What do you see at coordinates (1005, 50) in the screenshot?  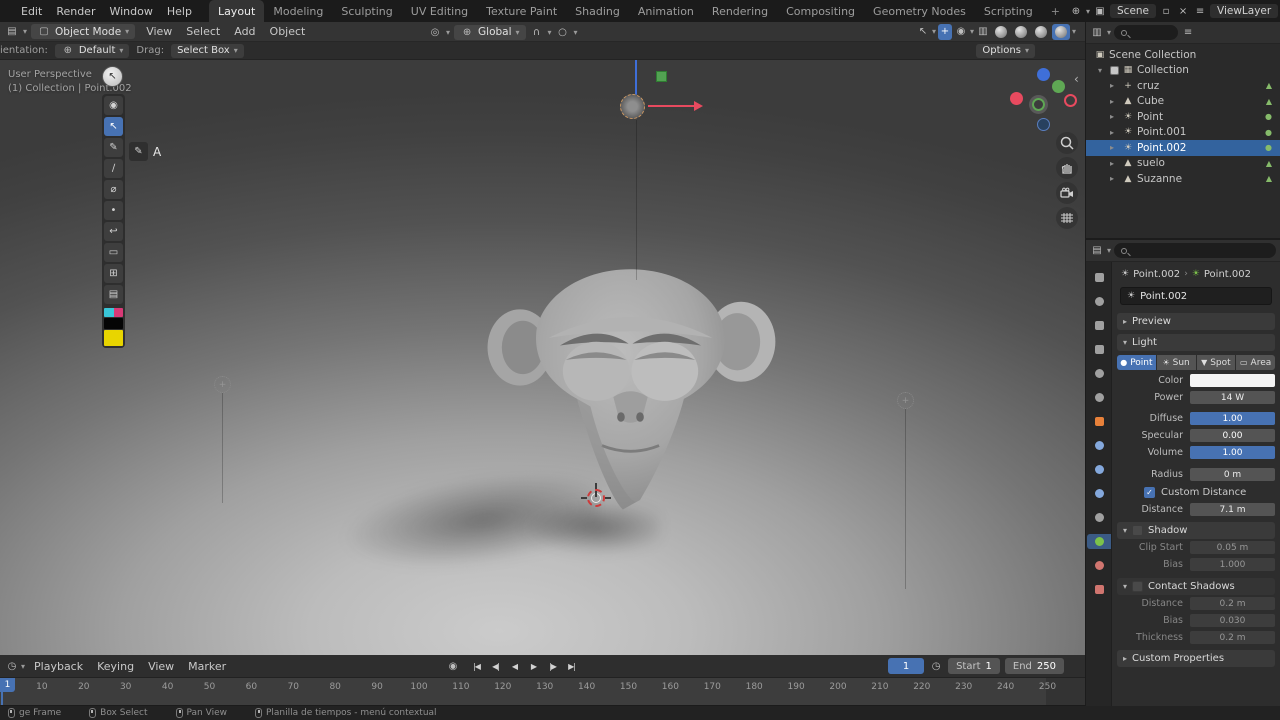 I see `options-dropdown: Options ▾` at bounding box center [1005, 50].